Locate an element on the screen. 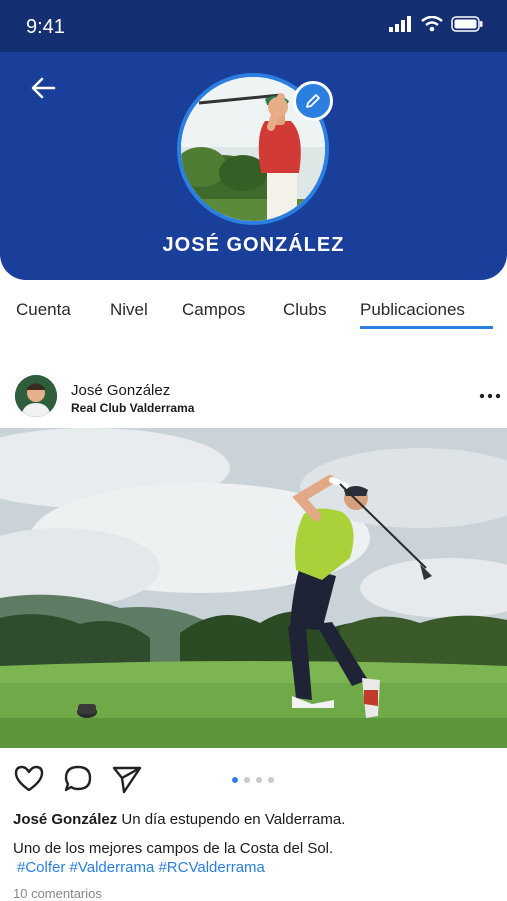 The image size is (507, 901). caption-author: José González is located at coordinates (65, 819).